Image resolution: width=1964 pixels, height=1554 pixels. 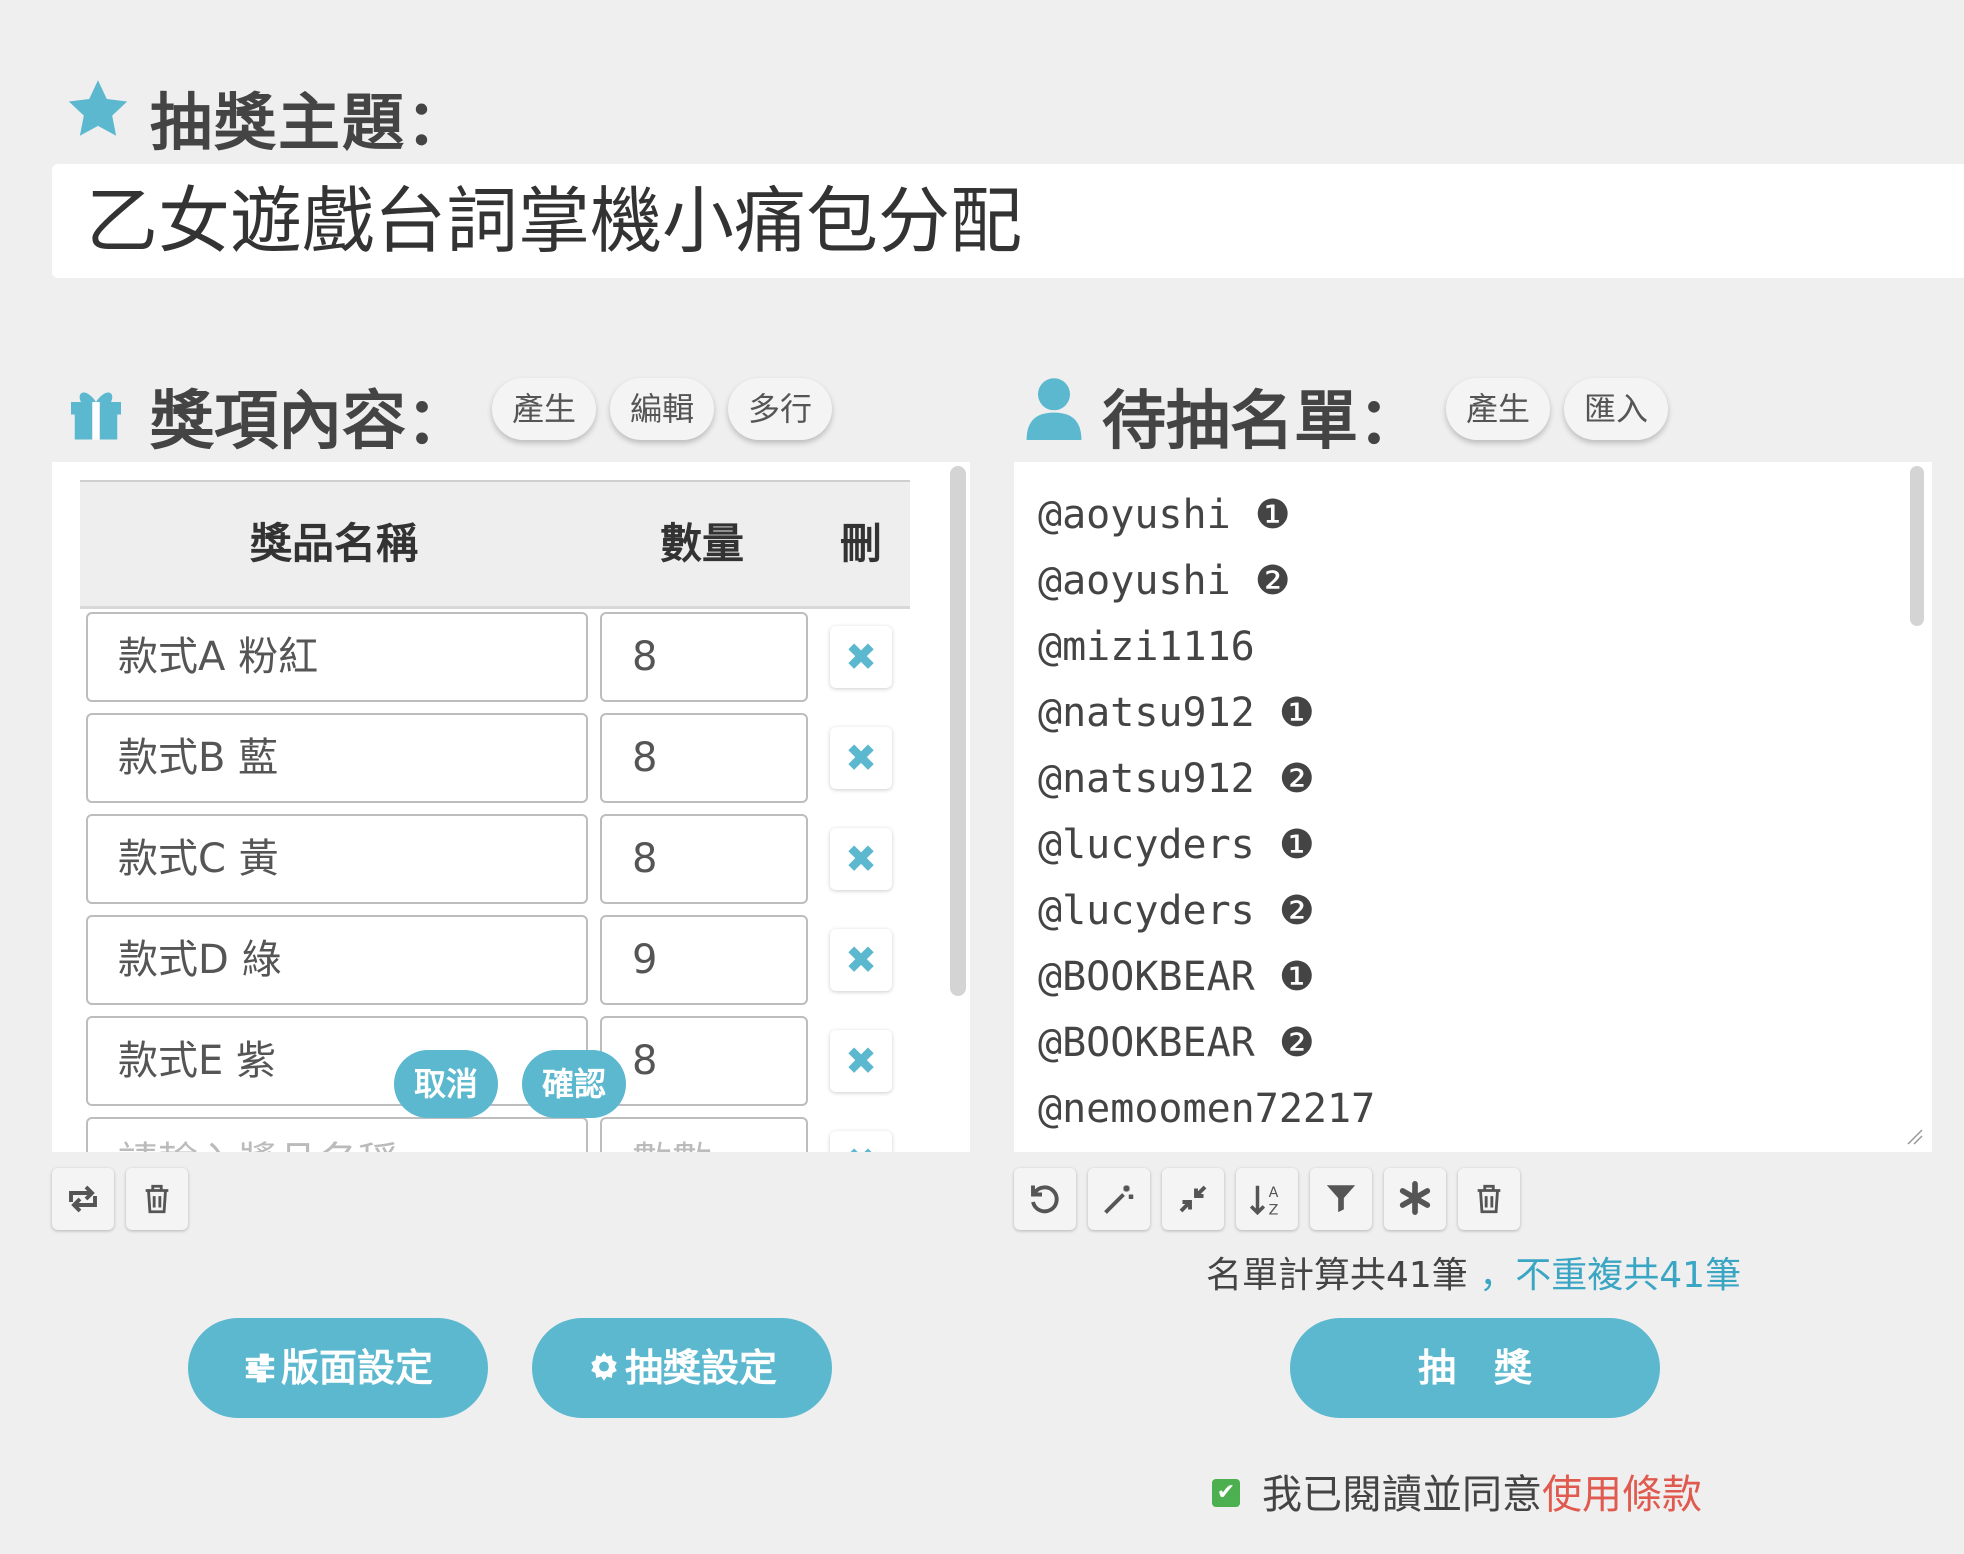 What do you see at coordinates (1473, 1272) in the screenshot?
I see `name-count: 名單計算共41筆 ，不重複共41筆` at bounding box center [1473, 1272].